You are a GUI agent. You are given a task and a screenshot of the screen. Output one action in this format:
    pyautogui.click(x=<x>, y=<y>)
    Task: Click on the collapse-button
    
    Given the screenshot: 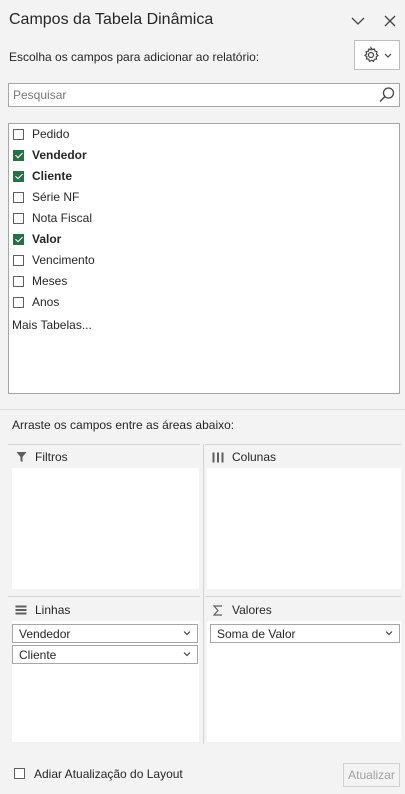 What is the action you would take?
    pyautogui.click(x=358, y=21)
    